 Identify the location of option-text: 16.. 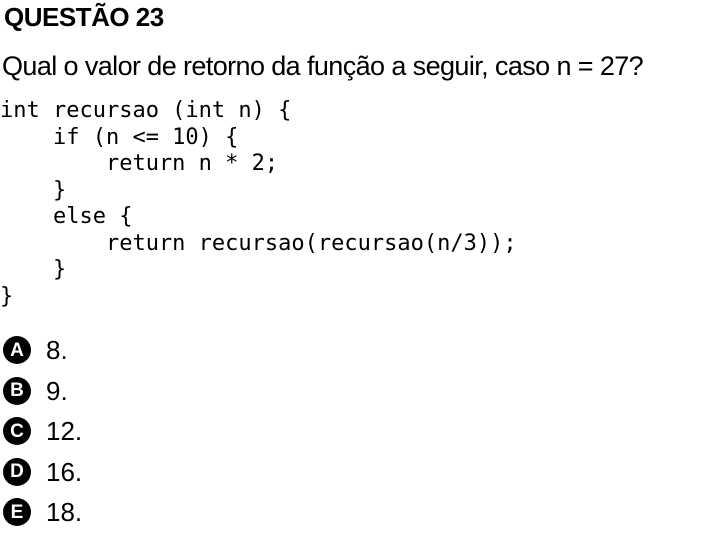
(64, 471).